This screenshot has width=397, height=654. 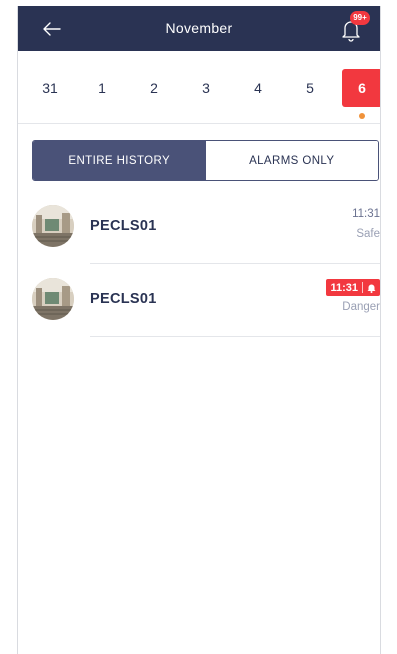 I want to click on event-status: Danger, so click(x=361, y=307).